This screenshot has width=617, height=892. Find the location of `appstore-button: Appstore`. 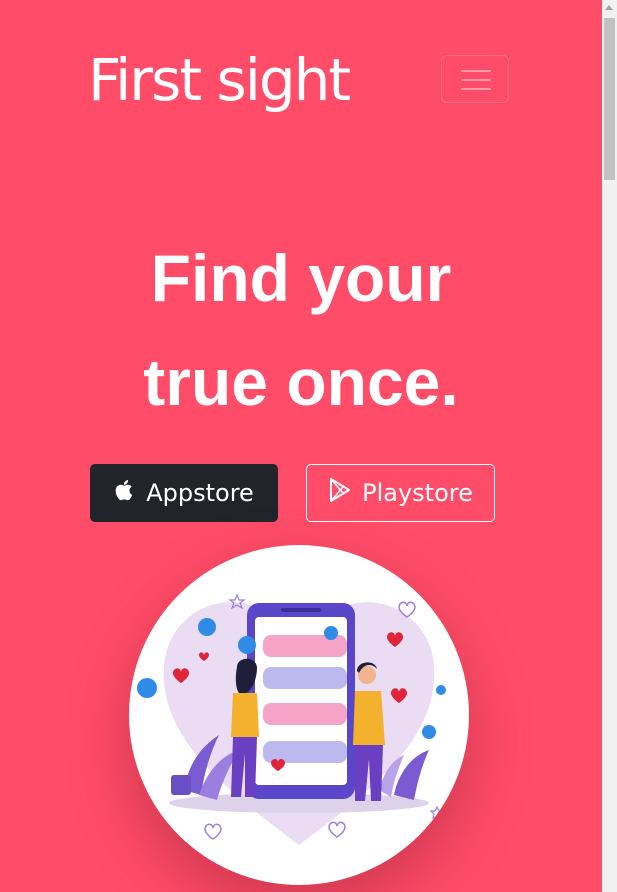

appstore-button: Appstore is located at coordinates (184, 493).